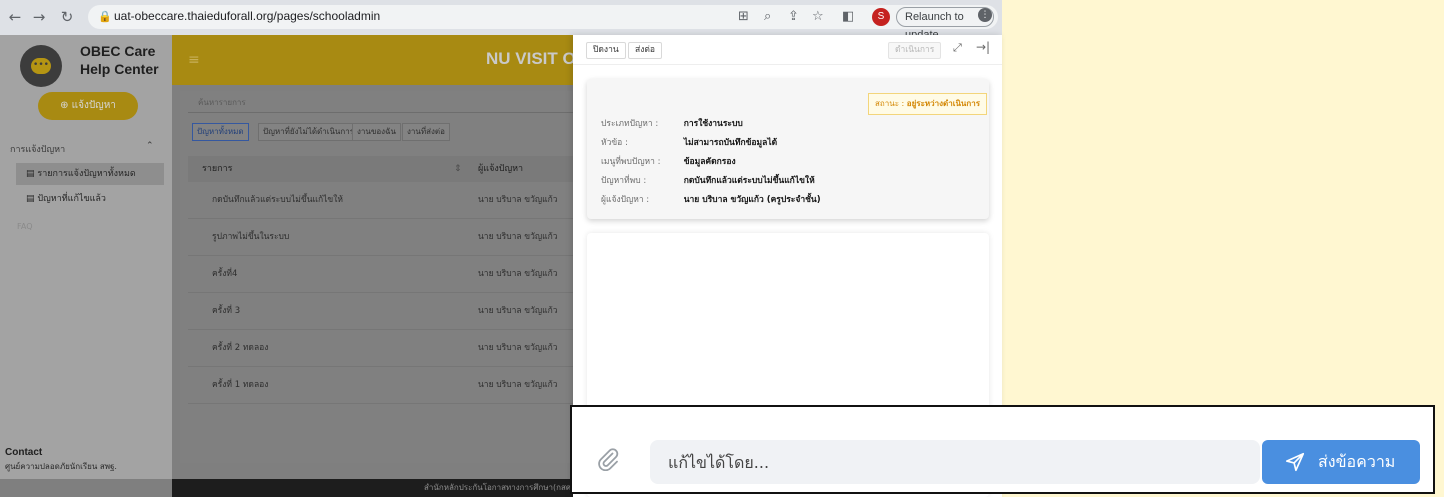 Image resolution: width=1444 pixels, height=497 pixels. I want to click on detail-value: การใช้งานระบบ, so click(713, 124).